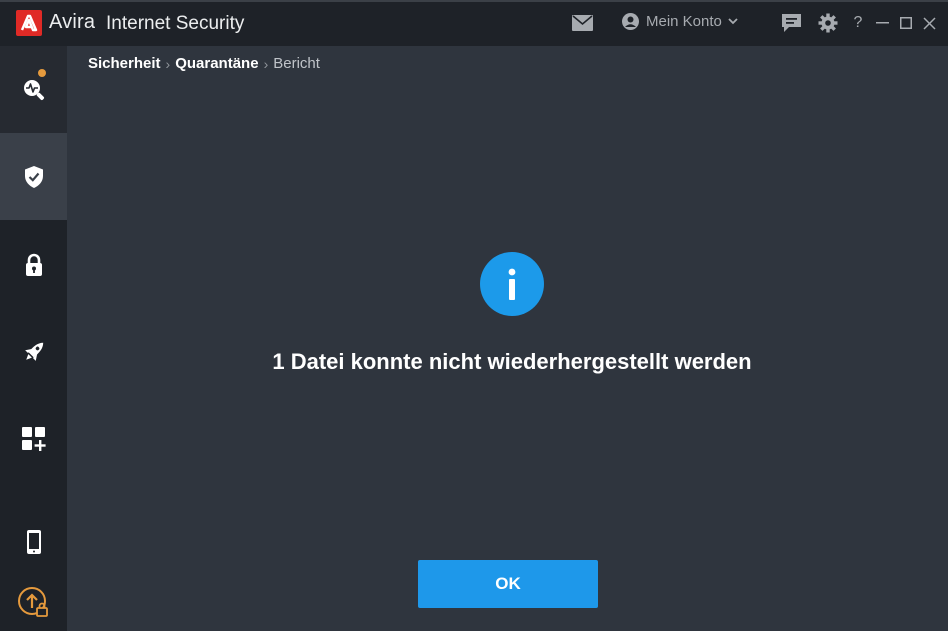  I want to click on phone-icon, so click(33, 541).